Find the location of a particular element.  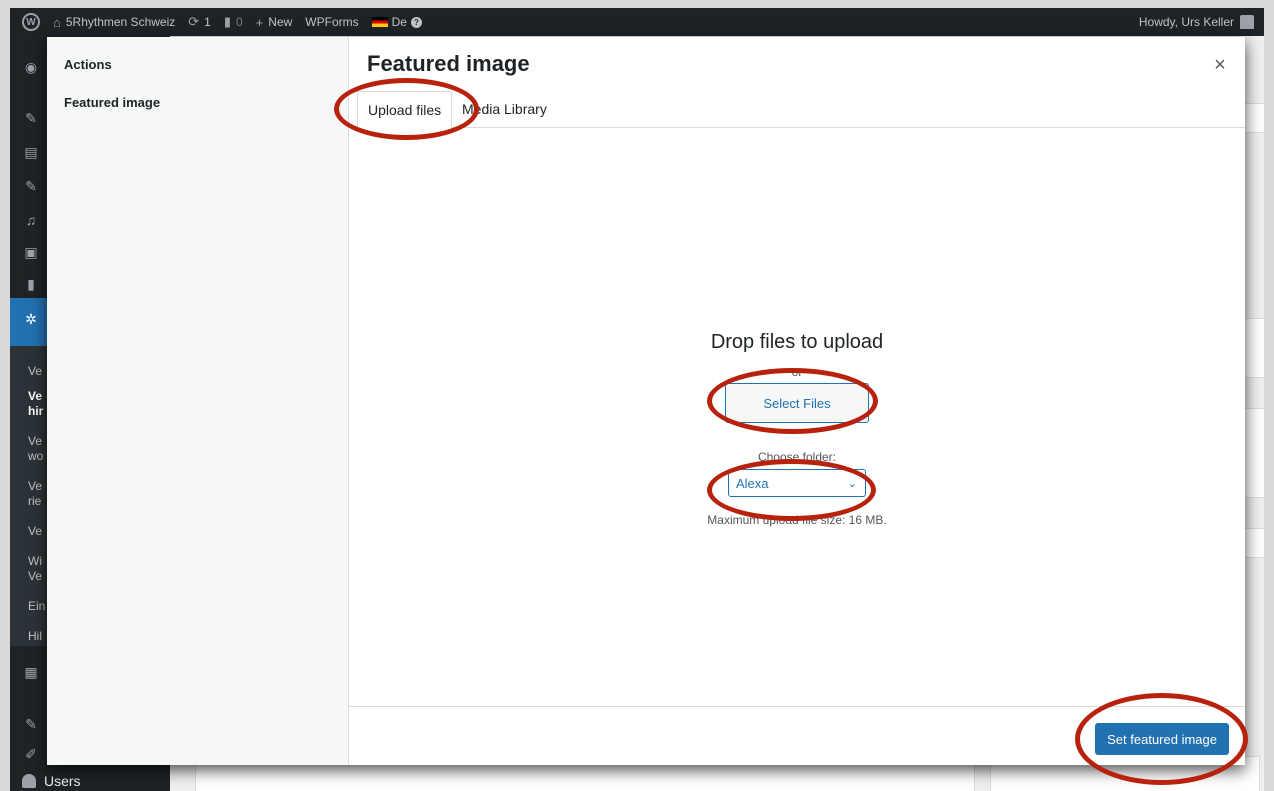

menu-item-featured-image: Featured image is located at coordinates (112, 102).